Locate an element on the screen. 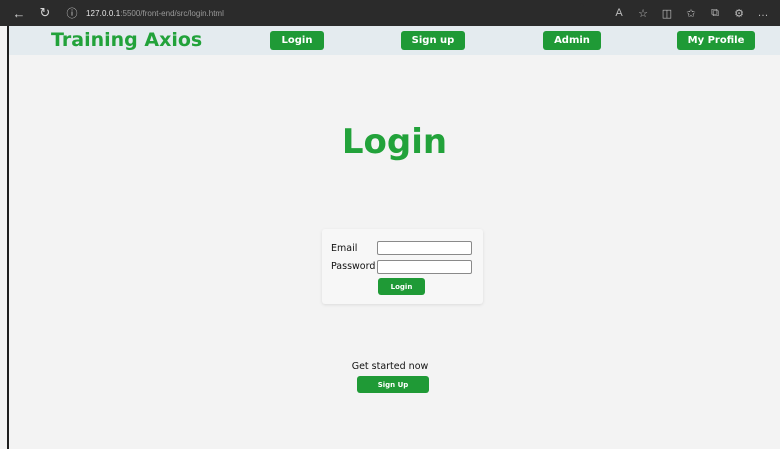 Image resolution: width=780 pixels, height=449 pixels. login-submit-button: Login is located at coordinates (401, 286).